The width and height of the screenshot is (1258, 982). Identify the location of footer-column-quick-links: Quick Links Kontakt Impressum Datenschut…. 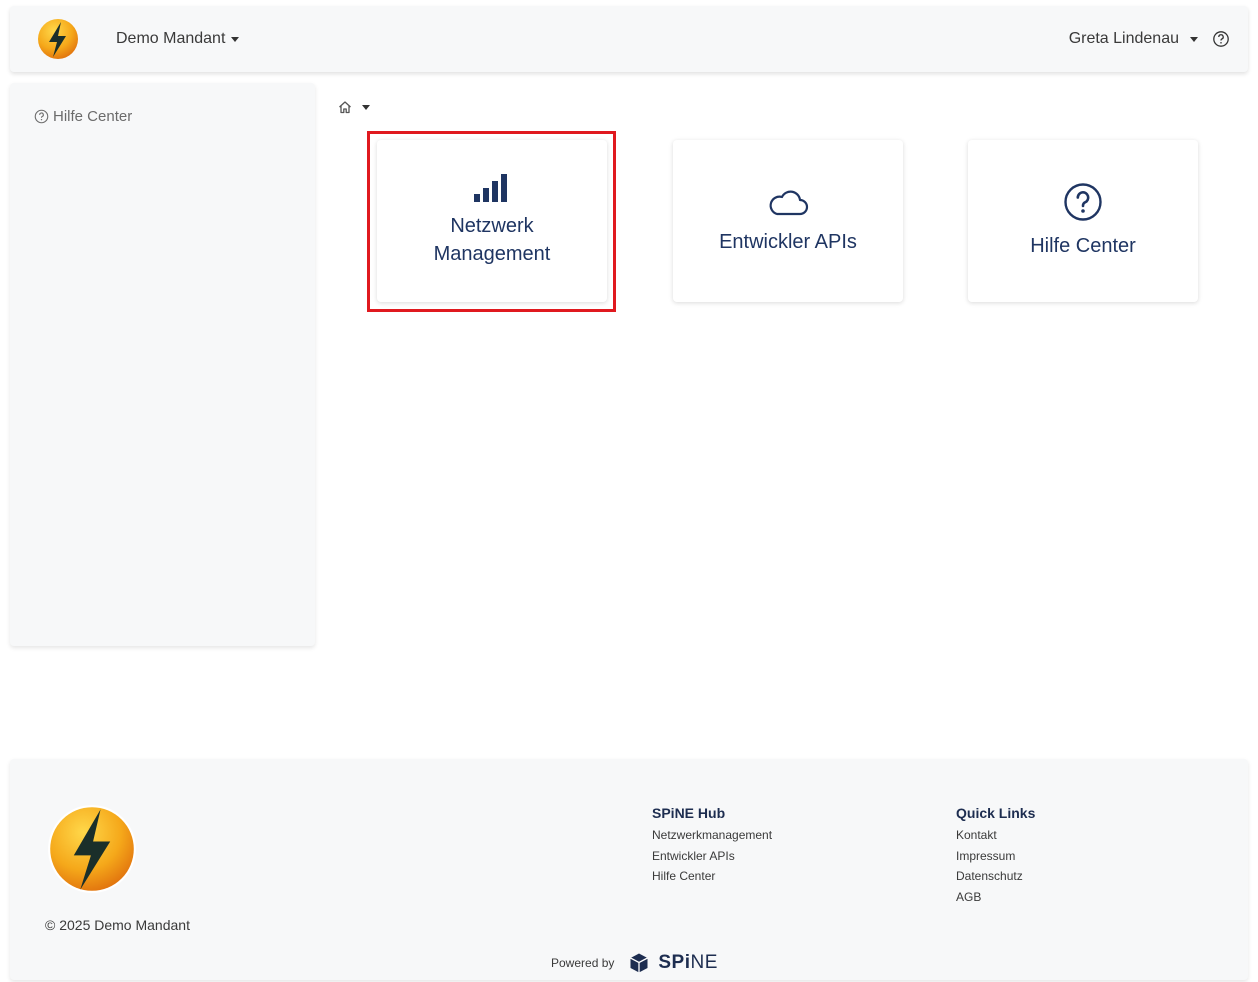
(995, 856).